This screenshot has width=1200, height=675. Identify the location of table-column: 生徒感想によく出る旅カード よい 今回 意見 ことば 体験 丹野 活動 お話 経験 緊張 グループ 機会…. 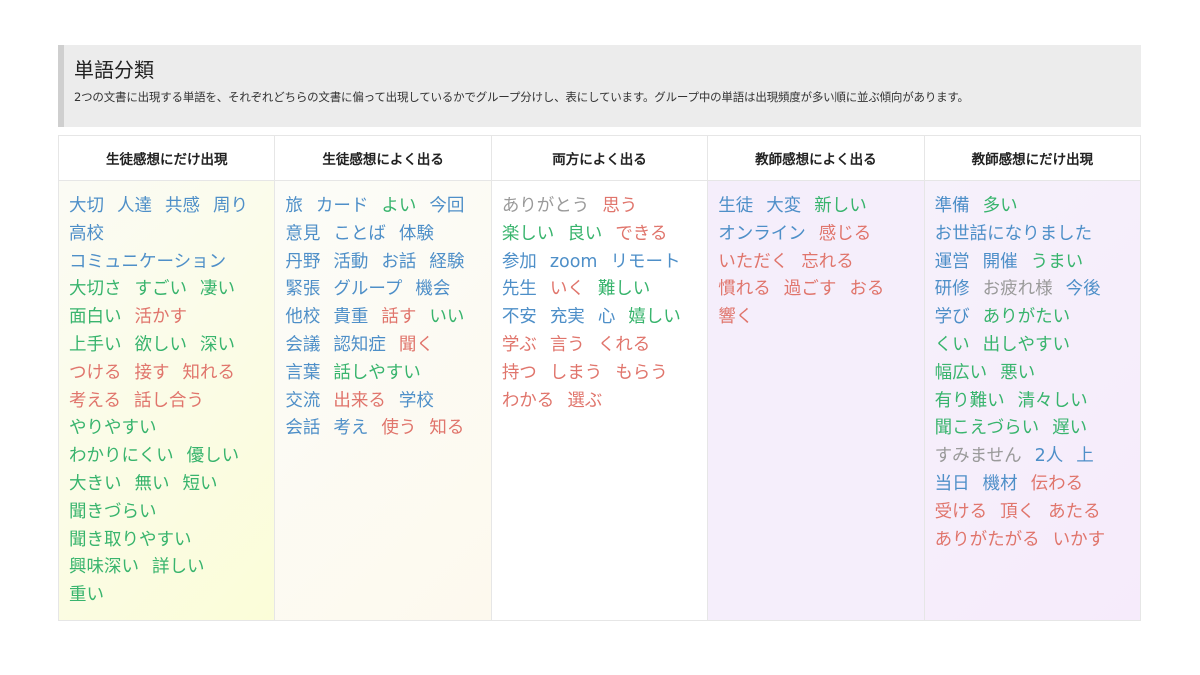
(383, 378).